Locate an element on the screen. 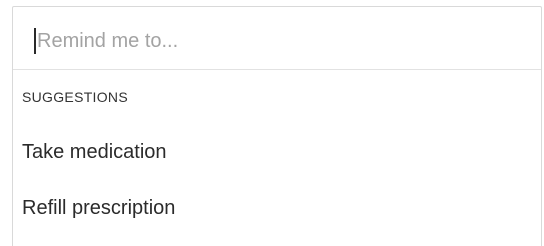  text-cursor is located at coordinates (35, 41).